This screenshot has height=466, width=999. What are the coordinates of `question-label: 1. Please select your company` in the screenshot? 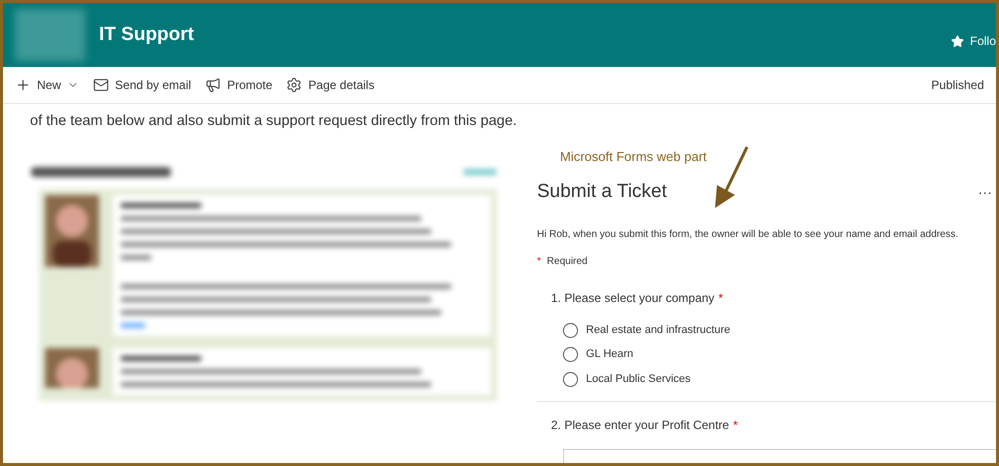 It's located at (632, 298).